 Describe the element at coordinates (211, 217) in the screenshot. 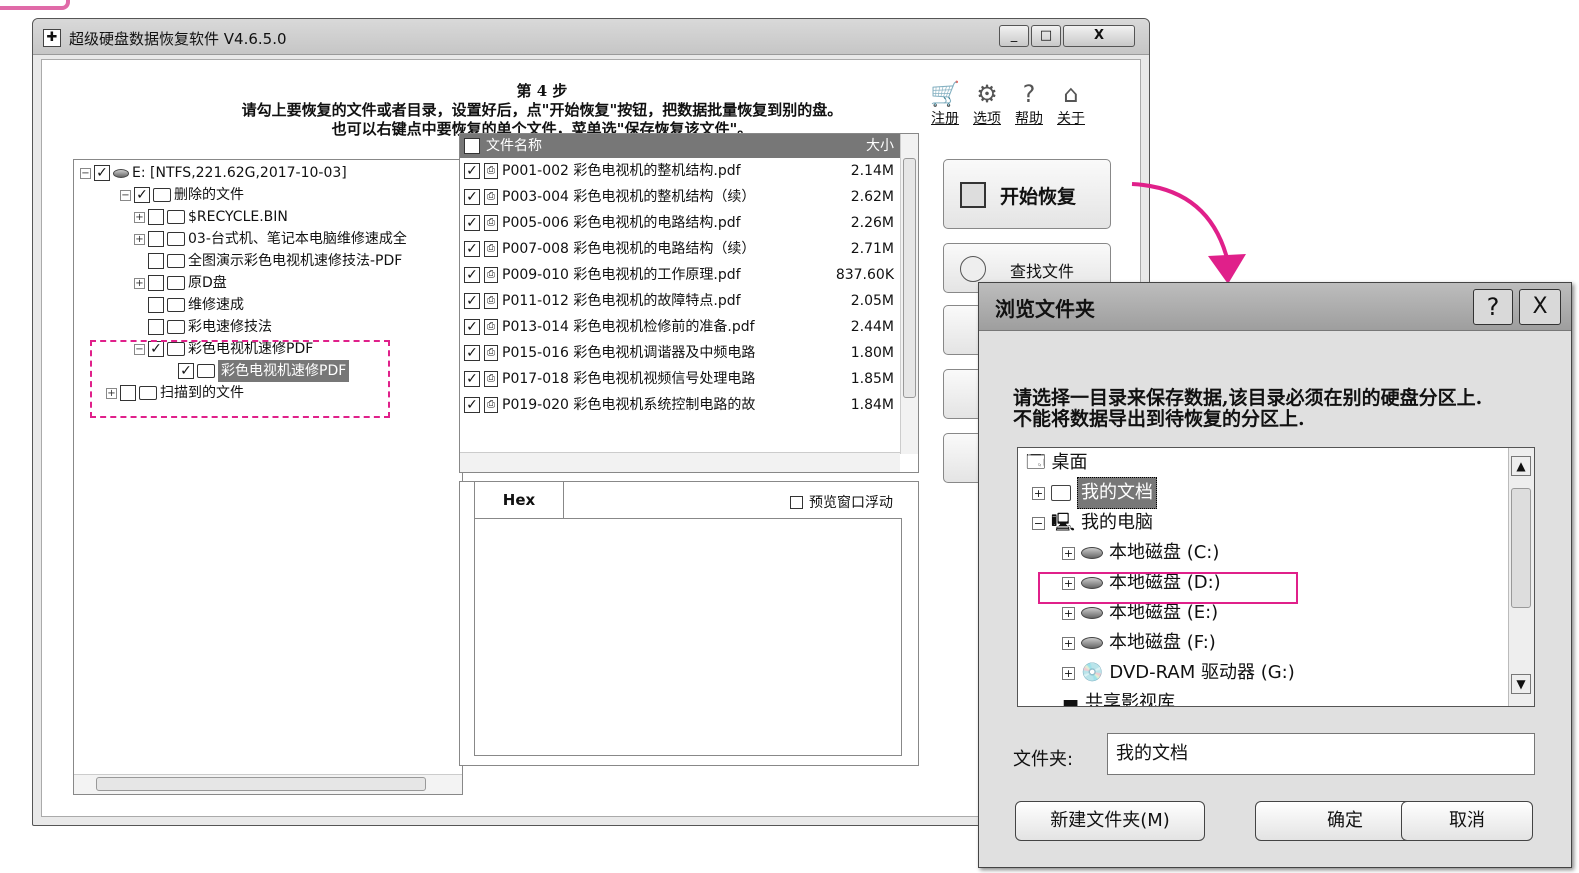

I see `tree-item-recycle: + $RECYCLE.BIN` at that location.